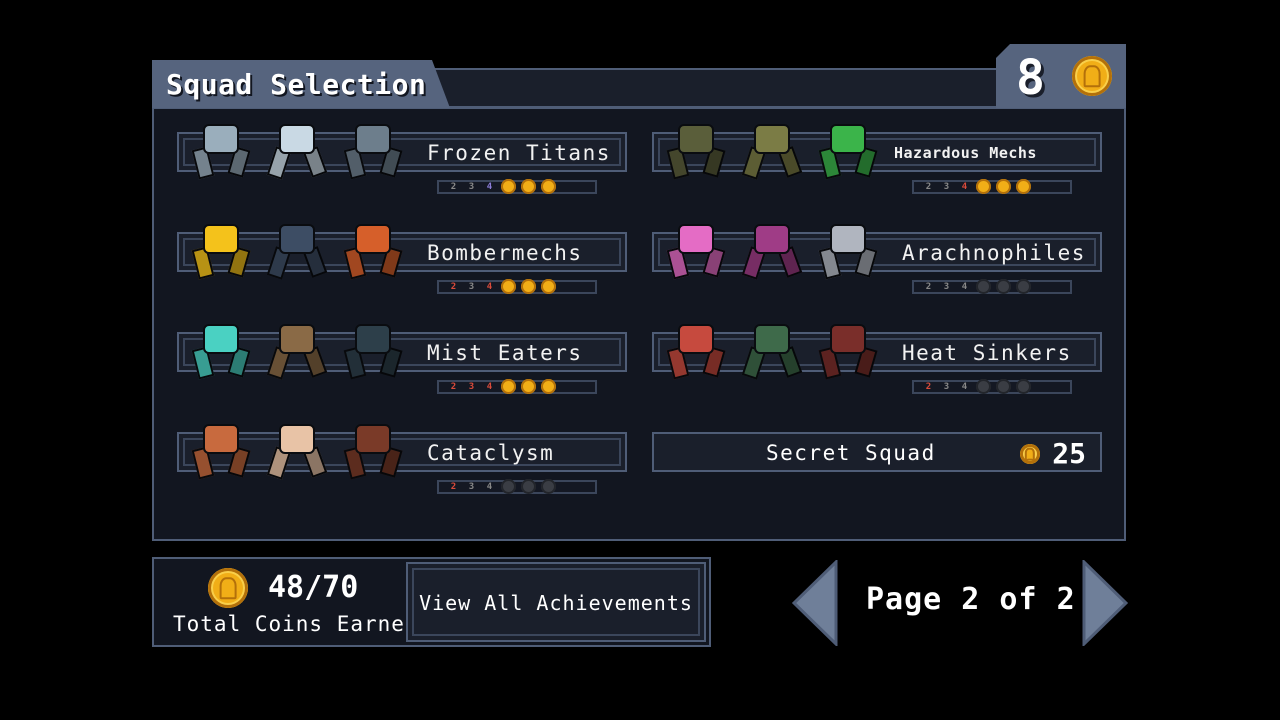  I want to click on squad-name: Mist Eaters, so click(505, 353).